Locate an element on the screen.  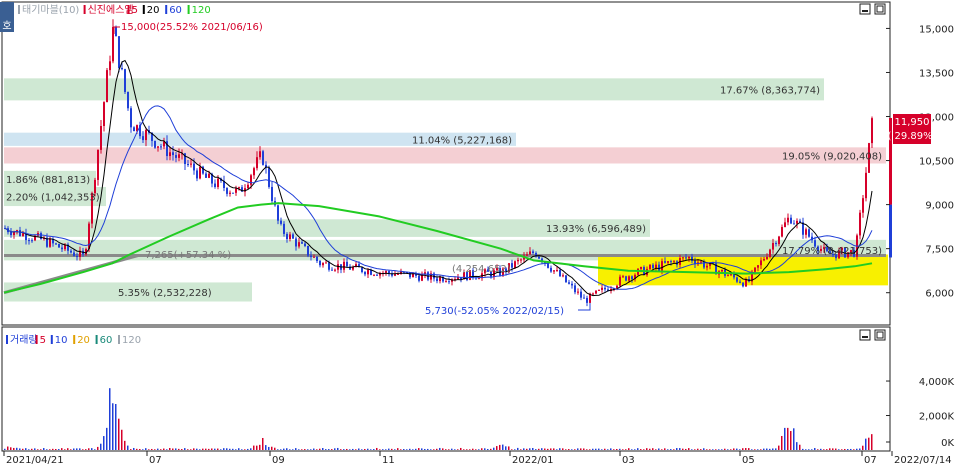
legend-item: 거래량 is located at coordinates (24, 340).